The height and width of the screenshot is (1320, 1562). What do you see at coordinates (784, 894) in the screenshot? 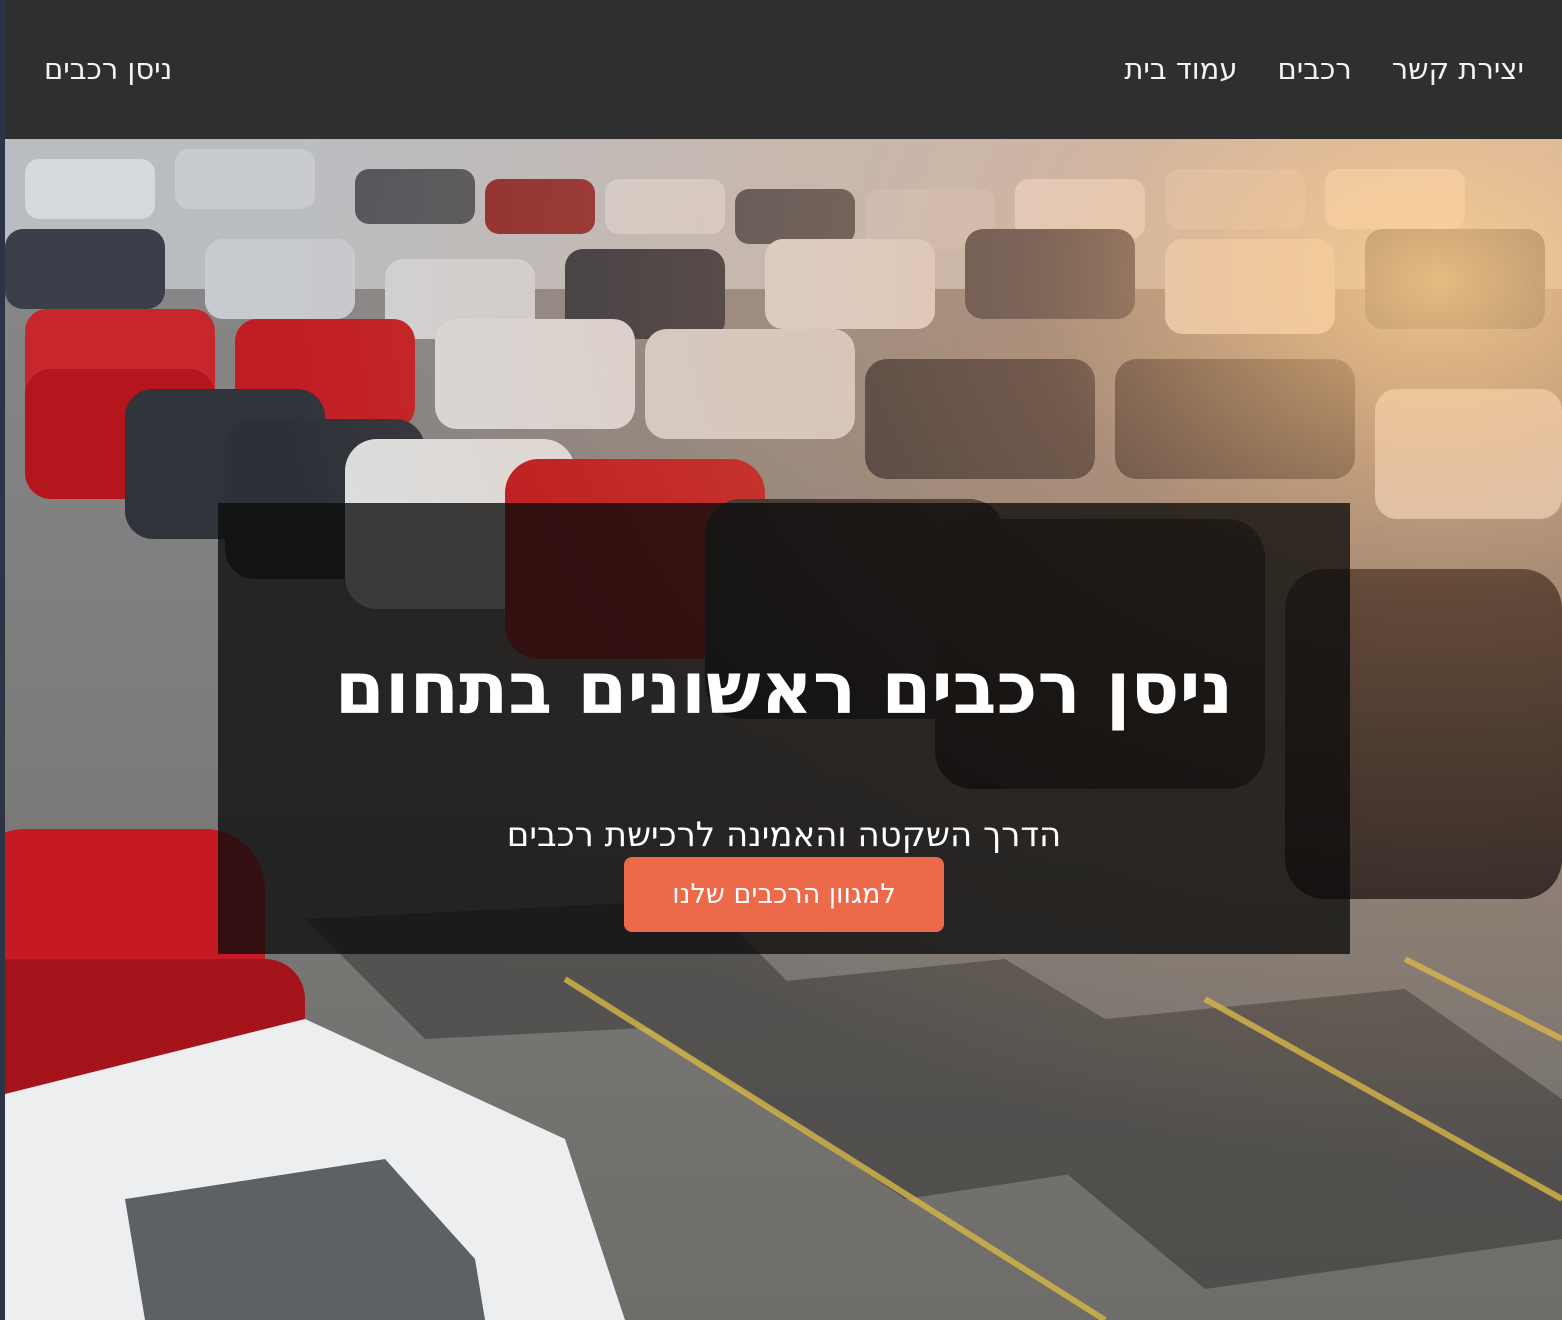
I see `browse-cars-button: למגוון הרכבים שלנו` at bounding box center [784, 894].